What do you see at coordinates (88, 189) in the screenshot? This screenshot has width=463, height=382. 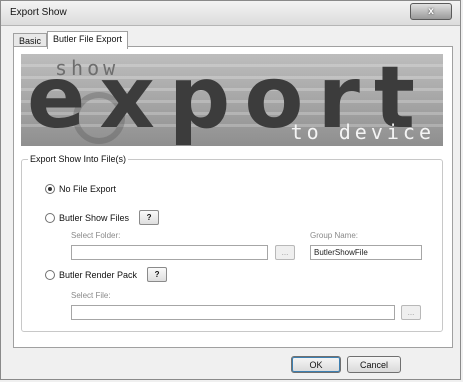 I see `option-label-no-file-export: No File Export` at bounding box center [88, 189].